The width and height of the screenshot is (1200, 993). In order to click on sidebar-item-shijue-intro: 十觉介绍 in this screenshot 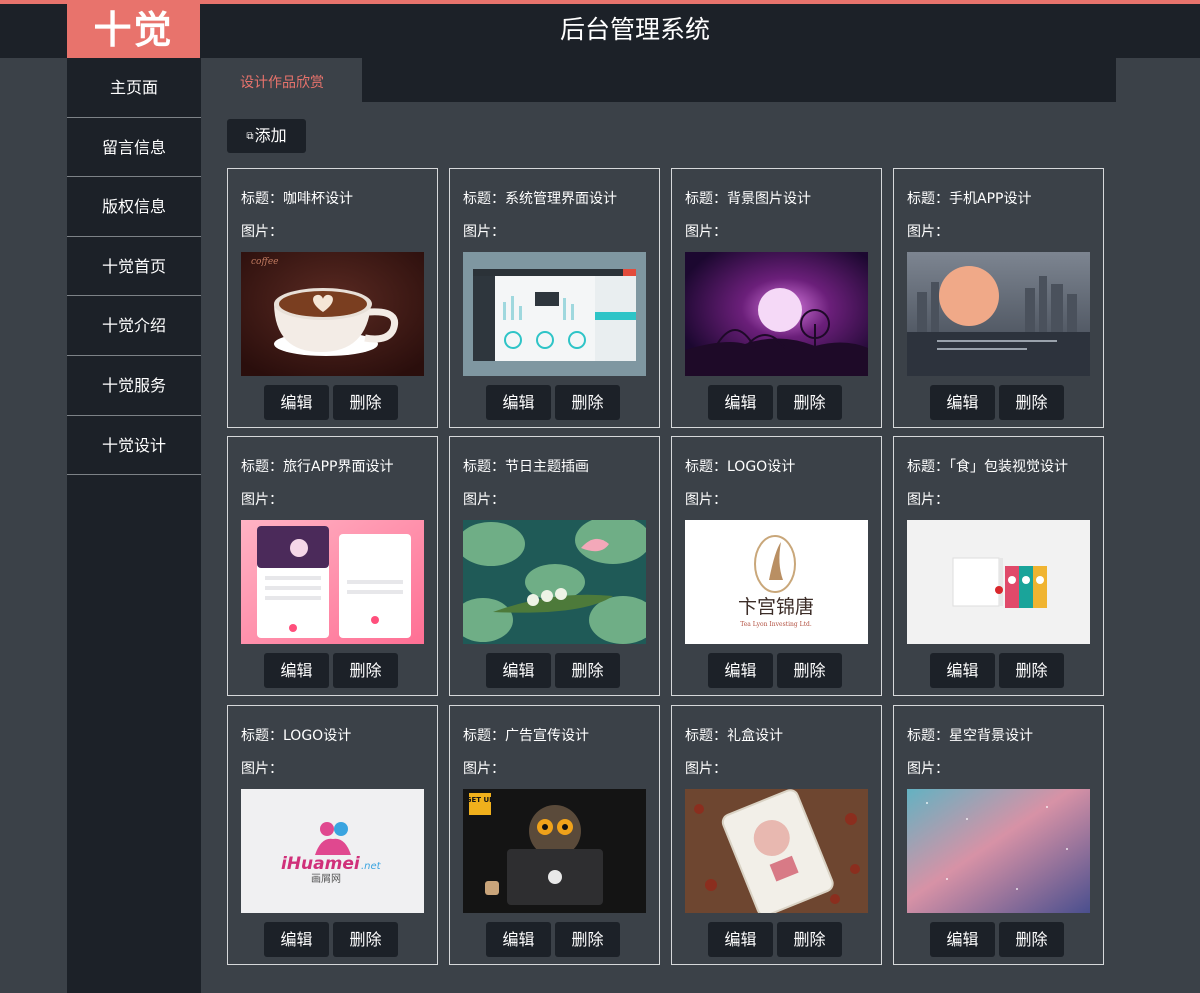, I will do `click(134, 326)`.